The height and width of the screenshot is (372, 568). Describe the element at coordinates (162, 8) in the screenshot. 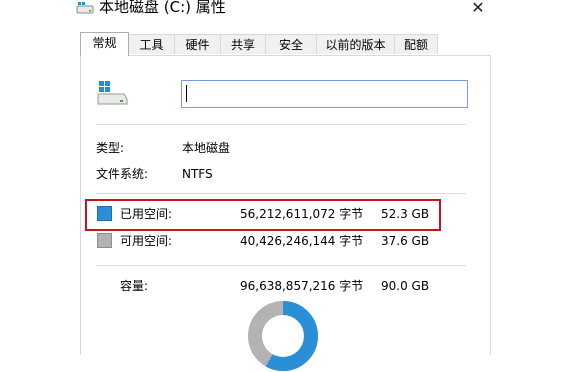

I see `window-title: 本地磁盘 (C:) 属性` at that location.